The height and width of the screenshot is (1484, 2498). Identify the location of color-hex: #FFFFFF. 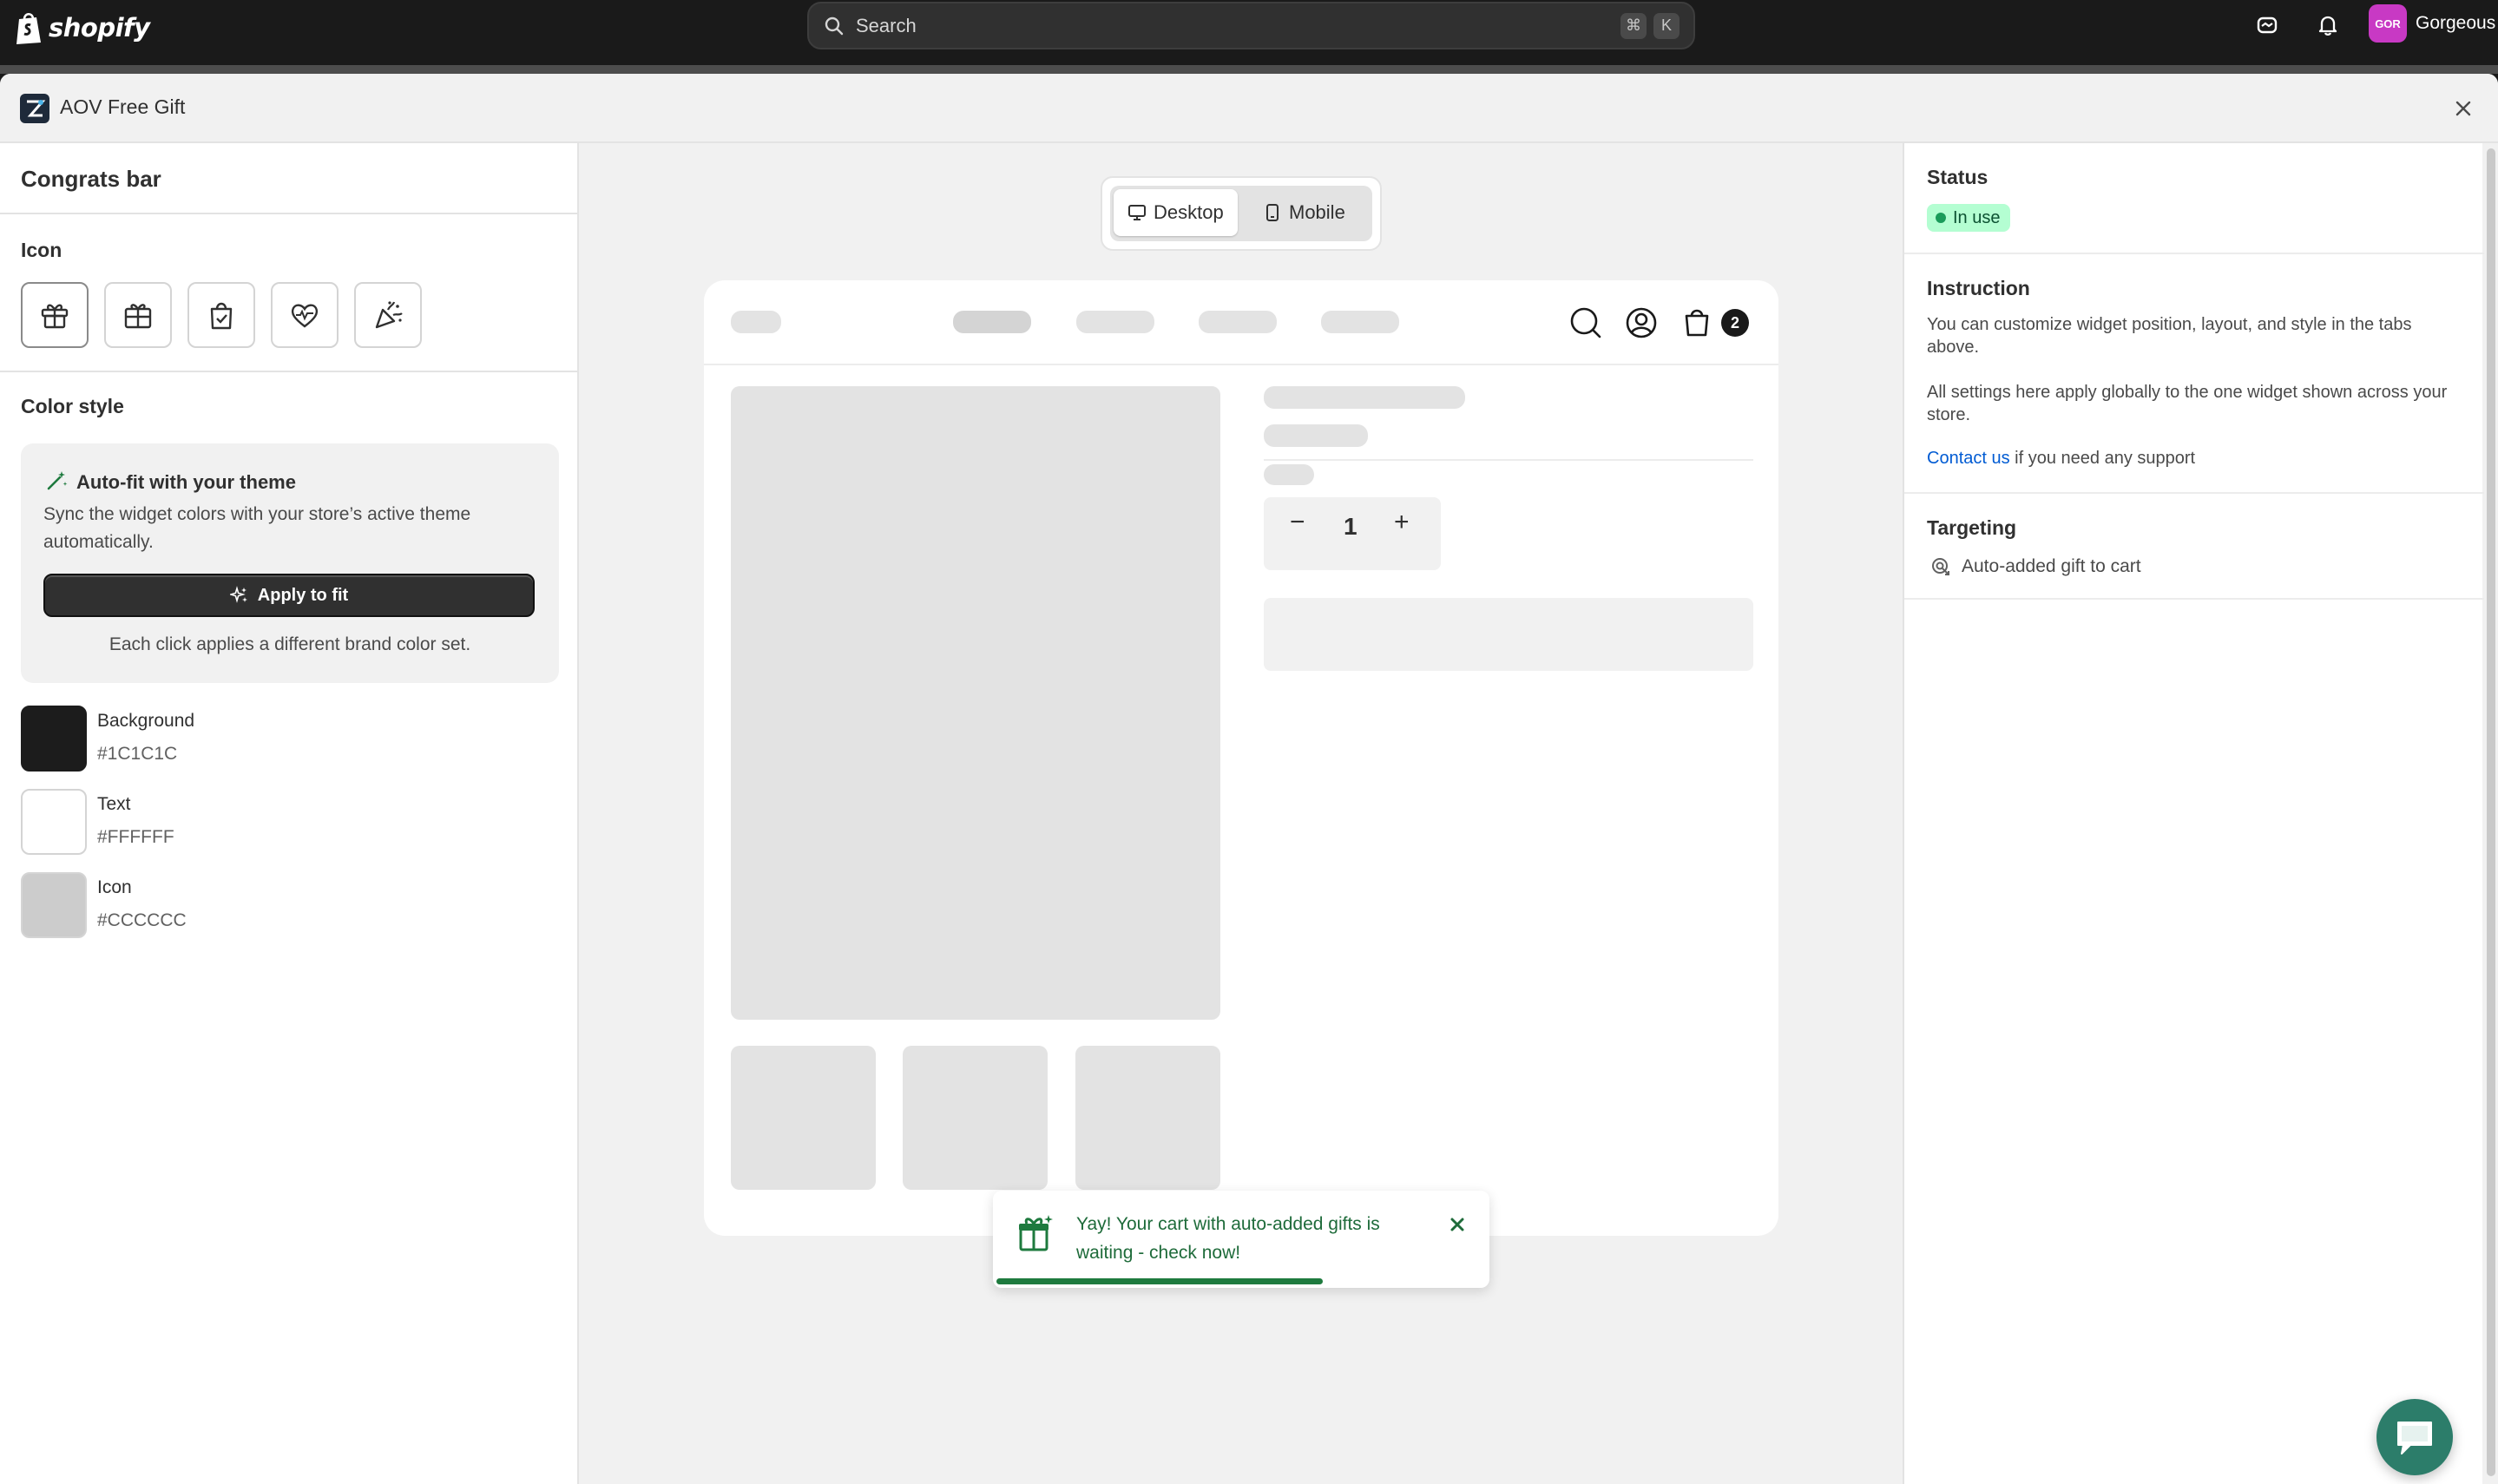
(135, 837).